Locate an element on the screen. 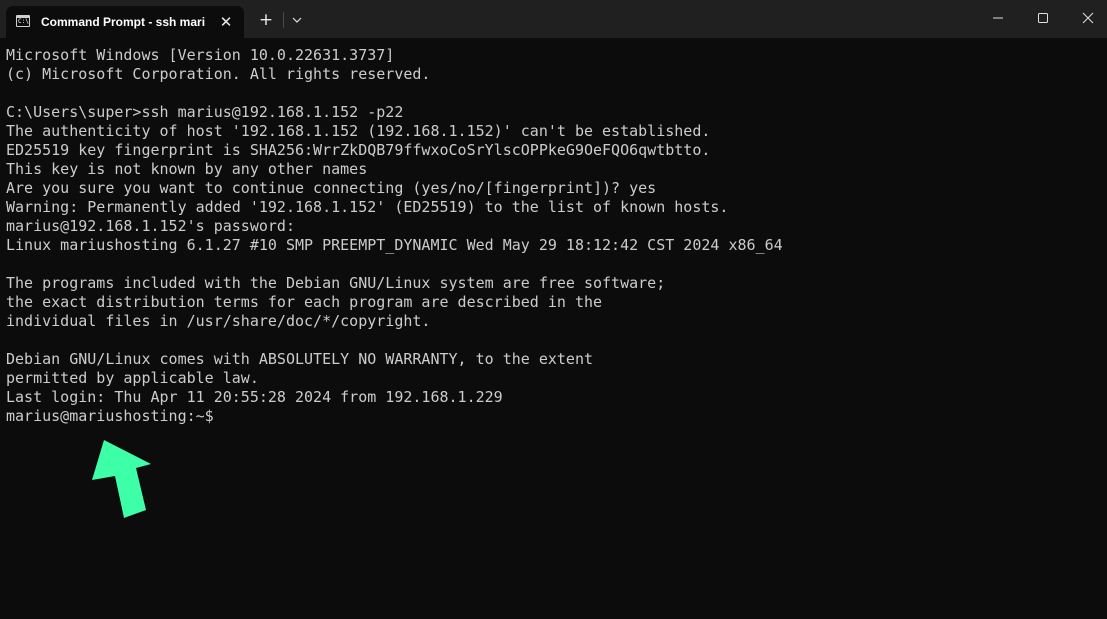 Image resolution: width=1107 pixels, height=619 pixels. terminal-line: marius@192.168.1.152's password: is located at coordinates (150, 226).